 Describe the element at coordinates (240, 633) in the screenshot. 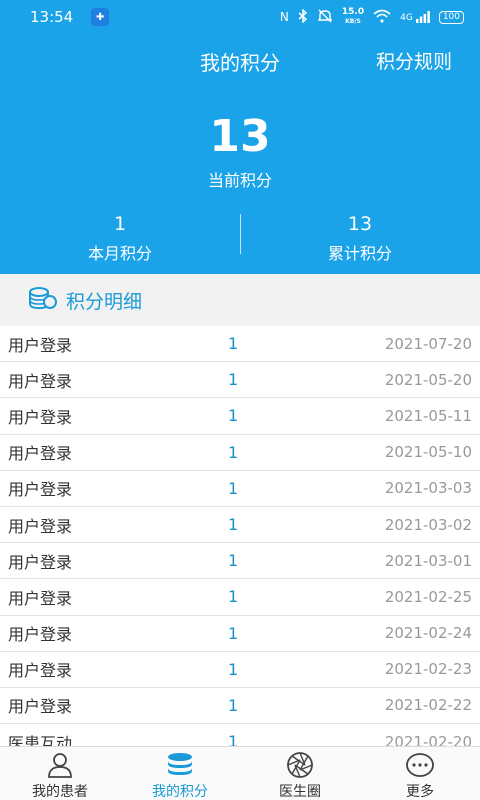

I see `list-item: 用户登录 1 2021-02-24` at that location.